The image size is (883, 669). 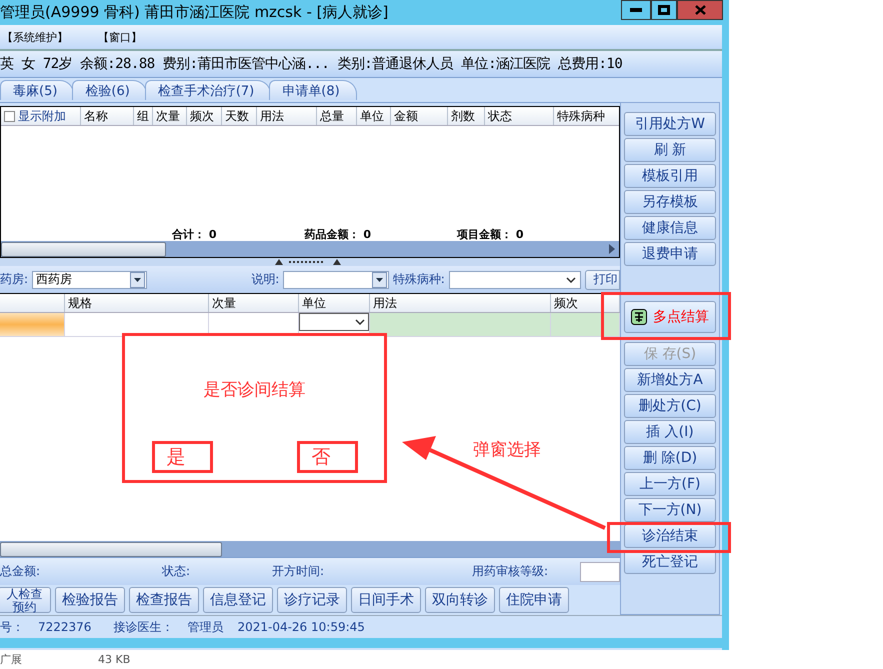 What do you see at coordinates (507, 450) in the screenshot?
I see `callout-text: 弹窗选择` at bounding box center [507, 450].